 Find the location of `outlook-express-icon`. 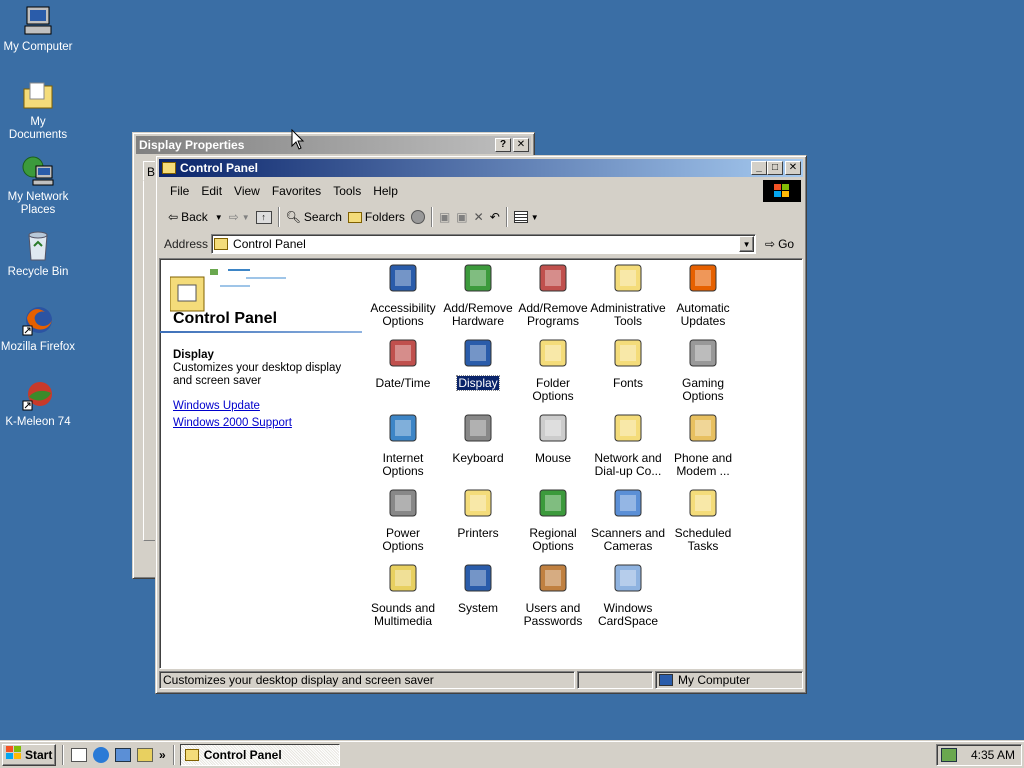

outlook-express-icon is located at coordinates (123, 754).